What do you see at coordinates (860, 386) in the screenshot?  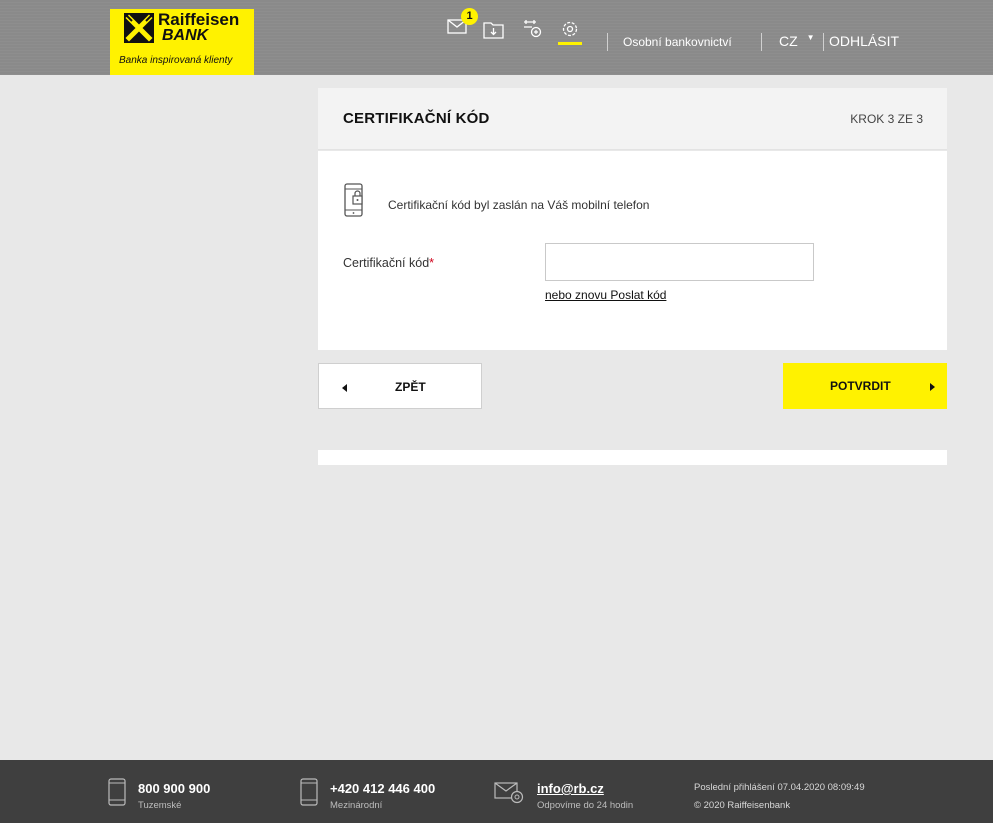 I see `confirm-button-label: POTVRDIT` at bounding box center [860, 386].